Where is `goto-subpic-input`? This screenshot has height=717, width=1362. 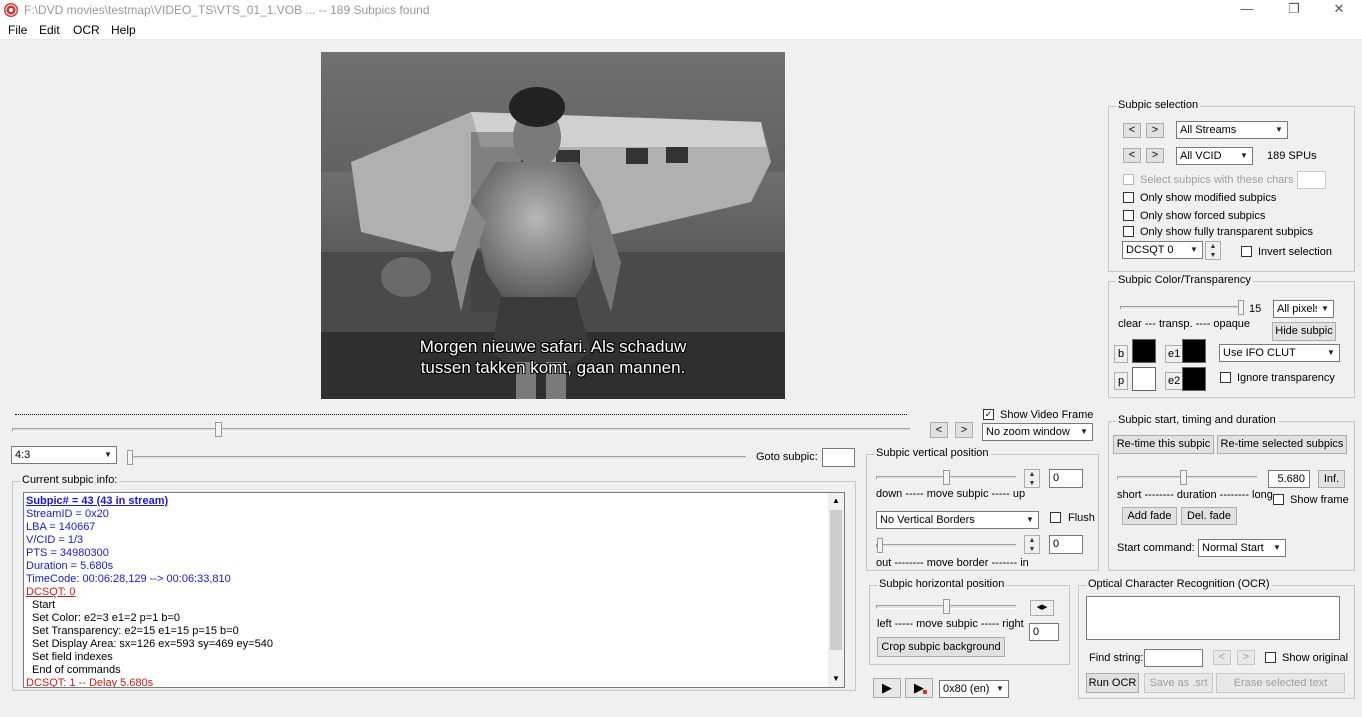 goto-subpic-input is located at coordinates (838, 457).